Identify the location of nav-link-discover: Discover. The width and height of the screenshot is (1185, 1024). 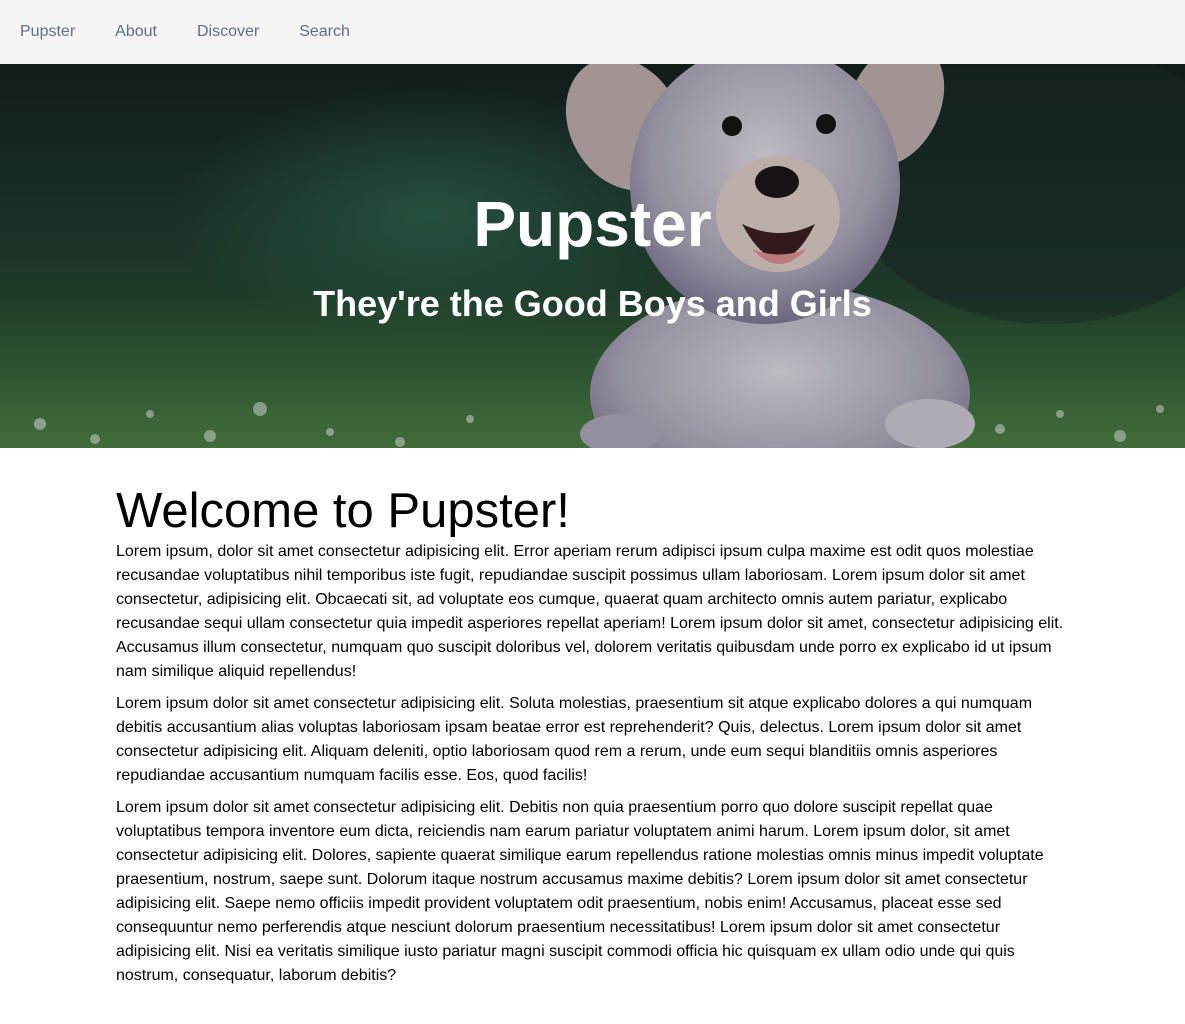
(228, 32).